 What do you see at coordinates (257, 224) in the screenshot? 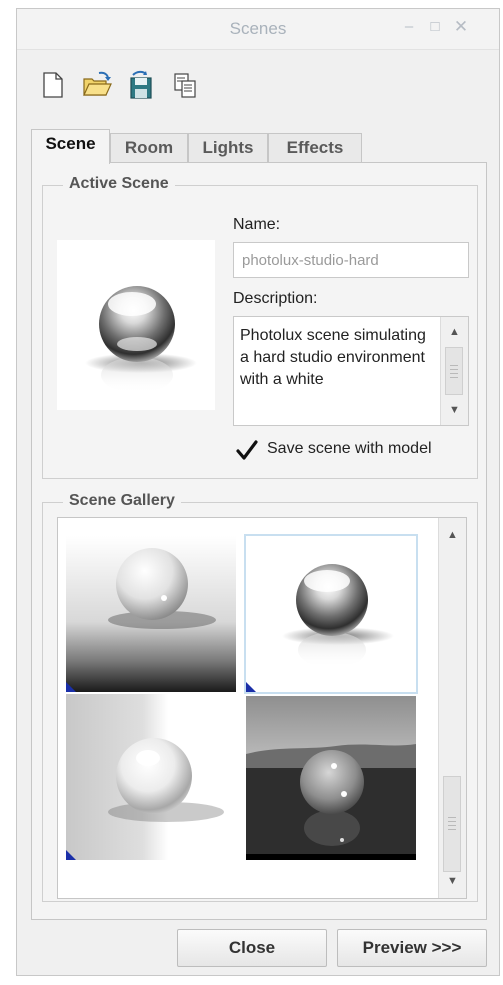
I see `name-label: Name:` at bounding box center [257, 224].